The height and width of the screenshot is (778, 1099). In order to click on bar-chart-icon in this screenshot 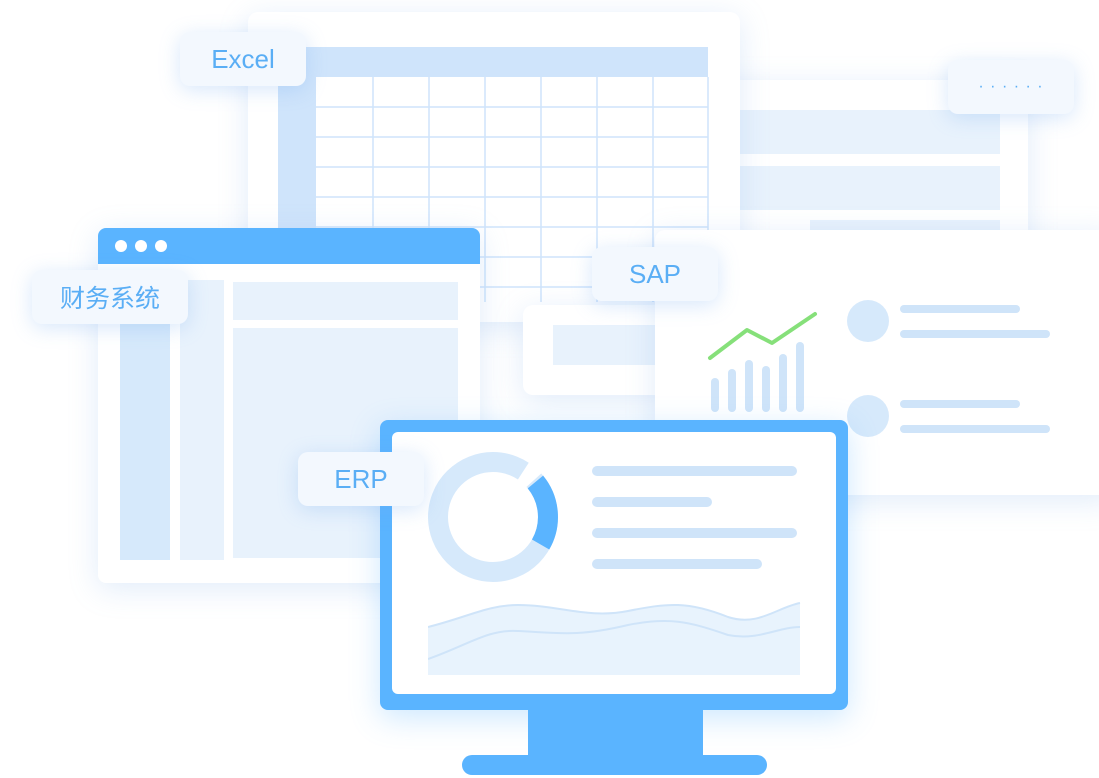, I will do `click(757, 377)`.